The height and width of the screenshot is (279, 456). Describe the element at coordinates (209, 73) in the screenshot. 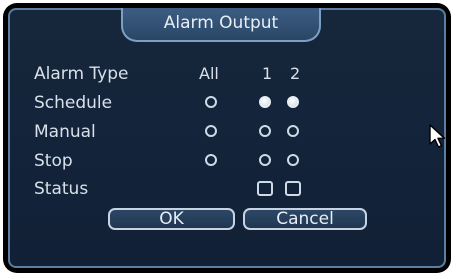

I see `column-header-all: All` at that location.